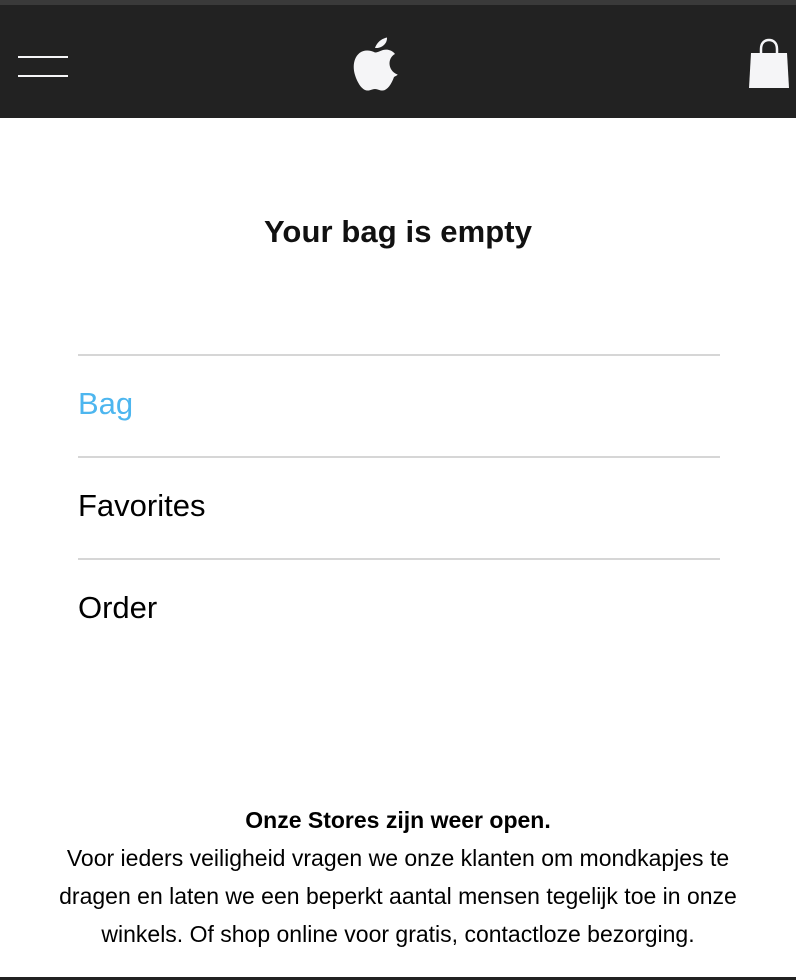 This screenshot has height=980, width=796. I want to click on shopping-bag-icon, so click(769, 64).